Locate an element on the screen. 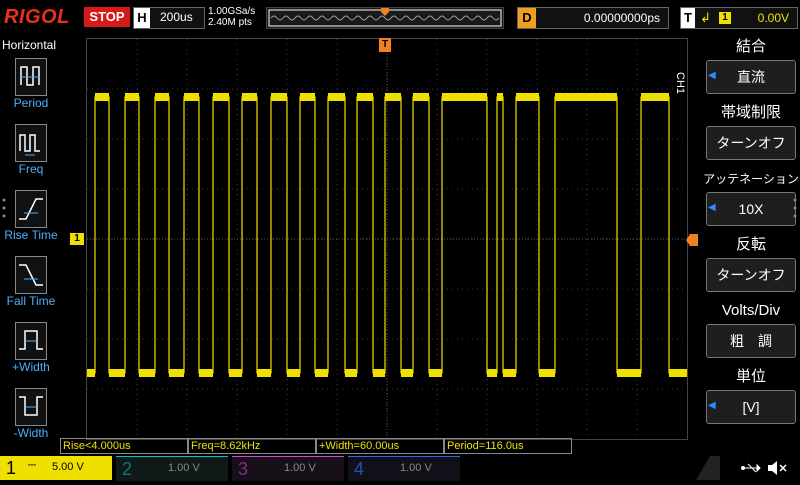  measure-positive-width-label: +Width is located at coordinates (31, 367).